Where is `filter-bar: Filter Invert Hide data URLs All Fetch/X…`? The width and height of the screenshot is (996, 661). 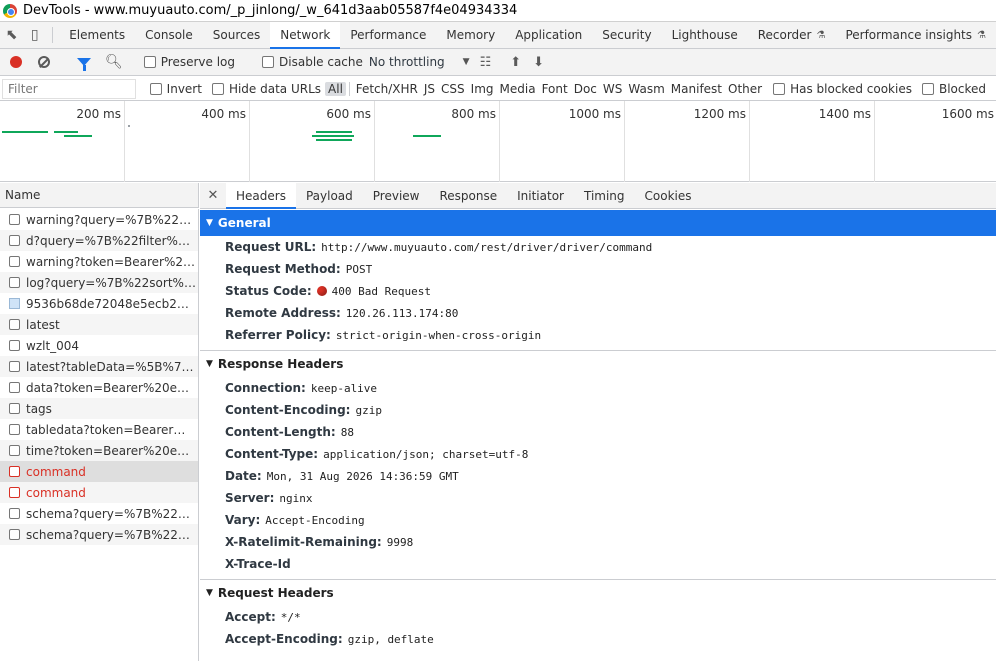
filter-bar: Filter Invert Hide data URLs All Fetch/X… is located at coordinates (498, 89).